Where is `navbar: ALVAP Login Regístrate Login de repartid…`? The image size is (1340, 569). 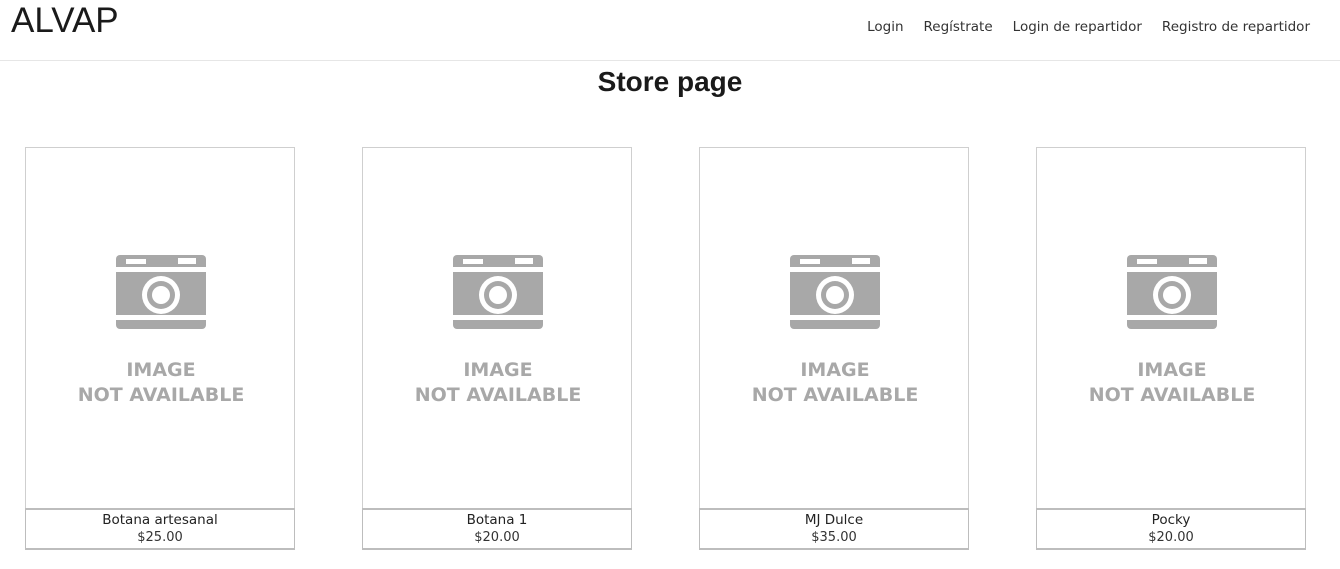
navbar: ALVAP Login Regístrate Login de repartid… is located at coordinates (670, 30).